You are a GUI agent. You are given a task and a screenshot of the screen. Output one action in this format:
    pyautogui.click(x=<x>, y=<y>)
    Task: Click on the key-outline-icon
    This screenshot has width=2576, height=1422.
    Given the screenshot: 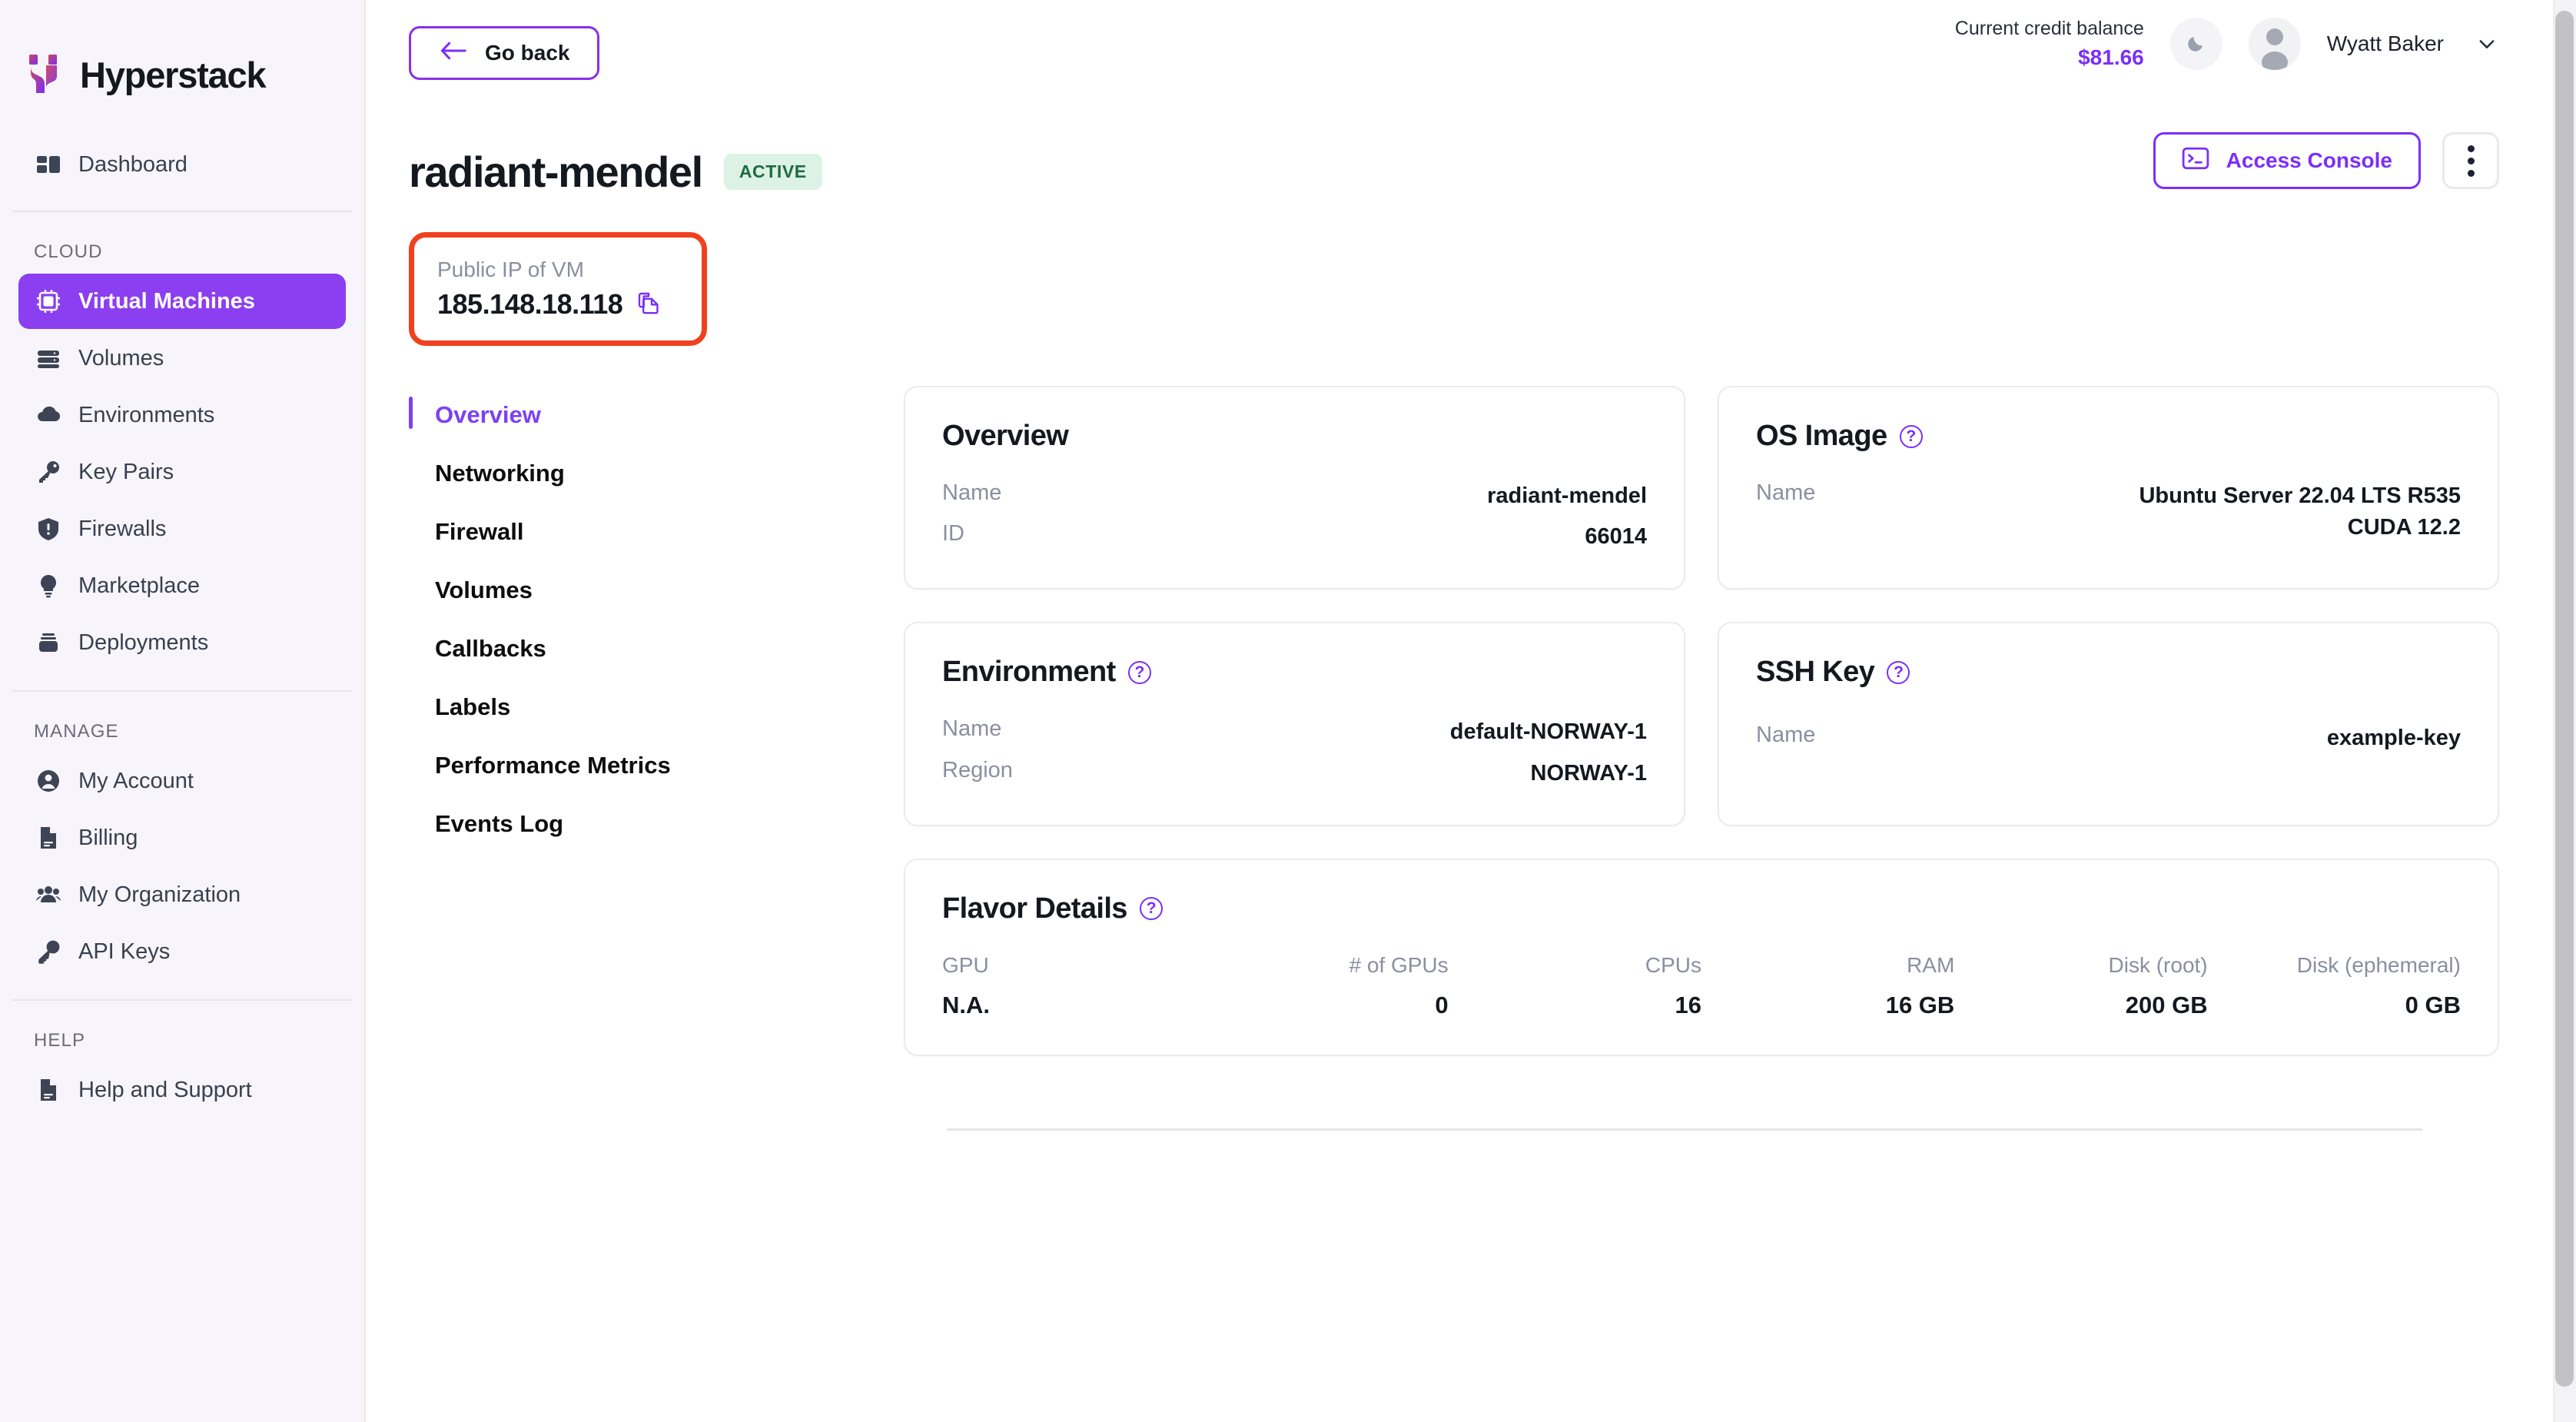 What is the action you would take?
    pyautogui.click(x=48, y=952)
    